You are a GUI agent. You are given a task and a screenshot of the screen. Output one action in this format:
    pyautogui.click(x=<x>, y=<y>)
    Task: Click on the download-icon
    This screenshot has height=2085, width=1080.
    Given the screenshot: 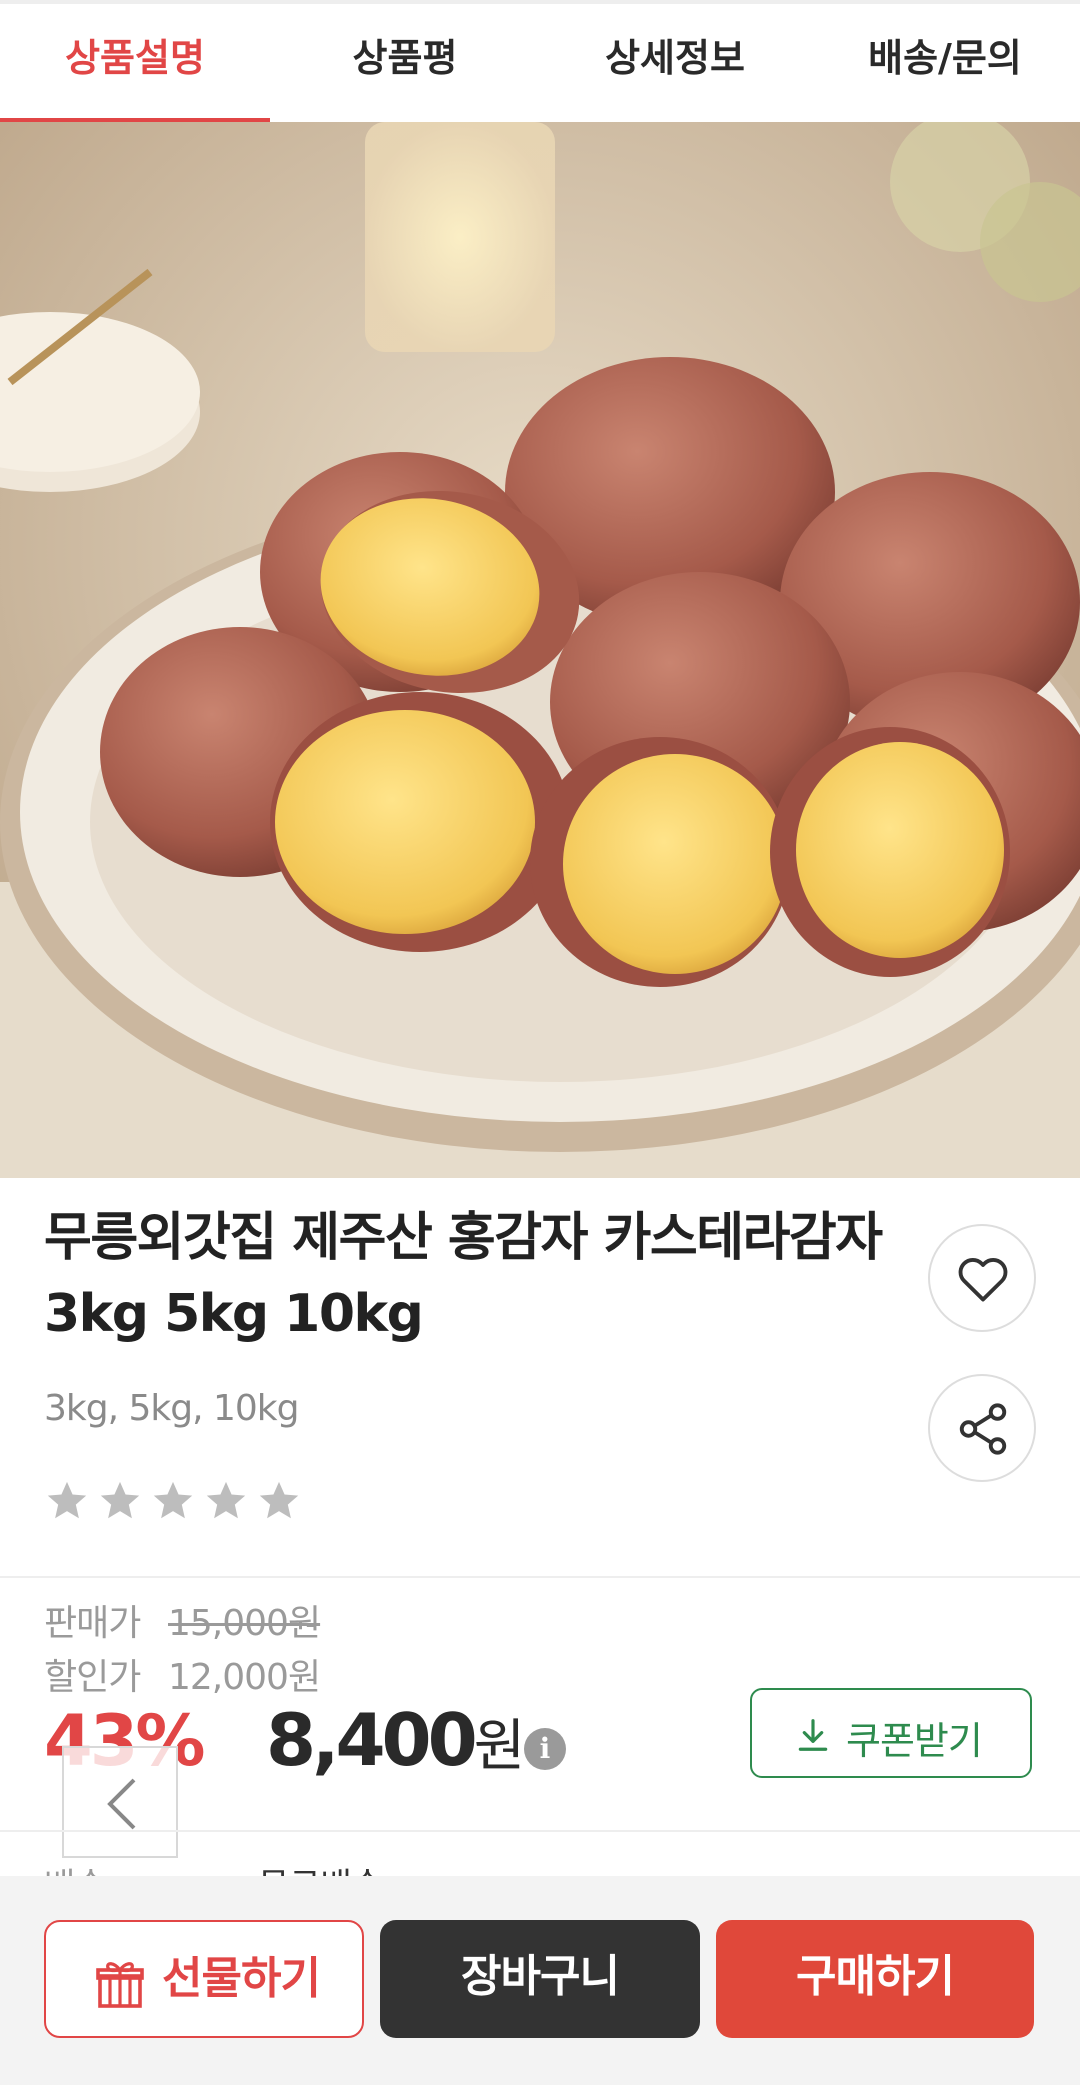 What is the action you would take?
    pyautogui.click(x=813, y=1735)
    